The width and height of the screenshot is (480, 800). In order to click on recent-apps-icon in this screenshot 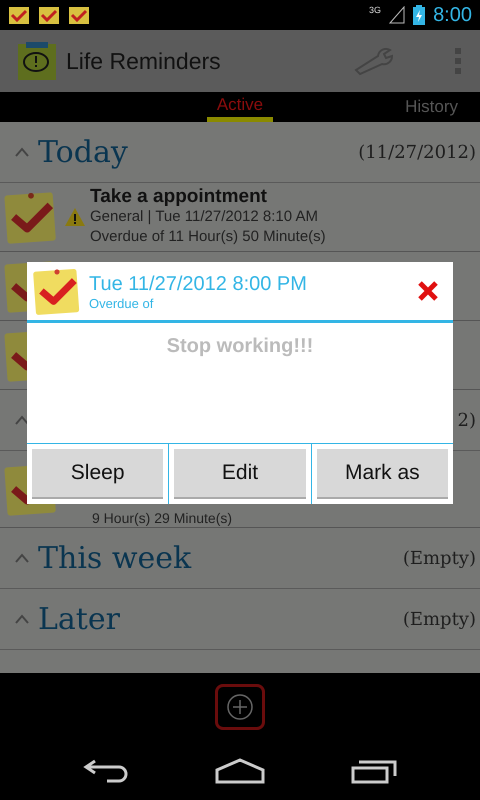, I will do `click(374, 771)`.